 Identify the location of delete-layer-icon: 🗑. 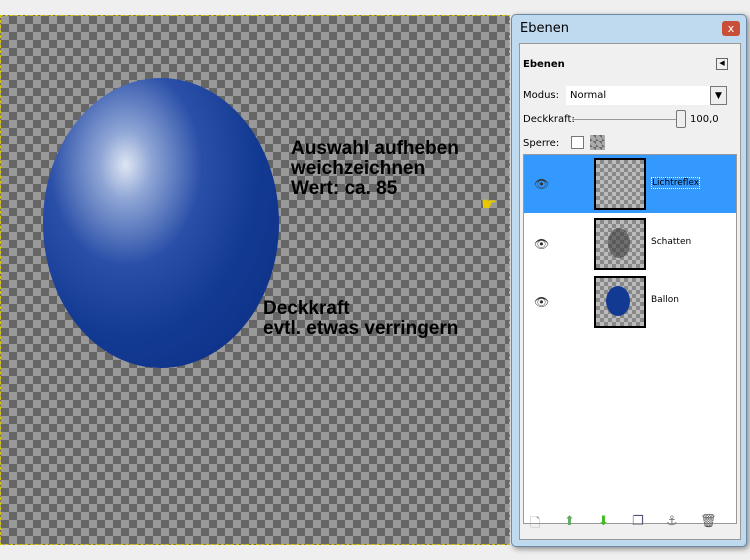
(708, 521).